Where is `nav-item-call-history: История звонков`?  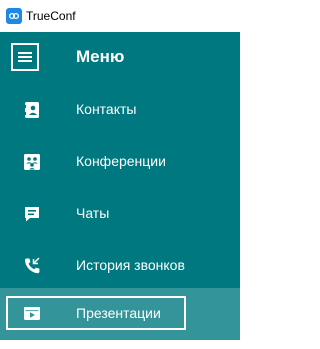 nav-item-call-history: История звонков is located at coordinates (120, 266).